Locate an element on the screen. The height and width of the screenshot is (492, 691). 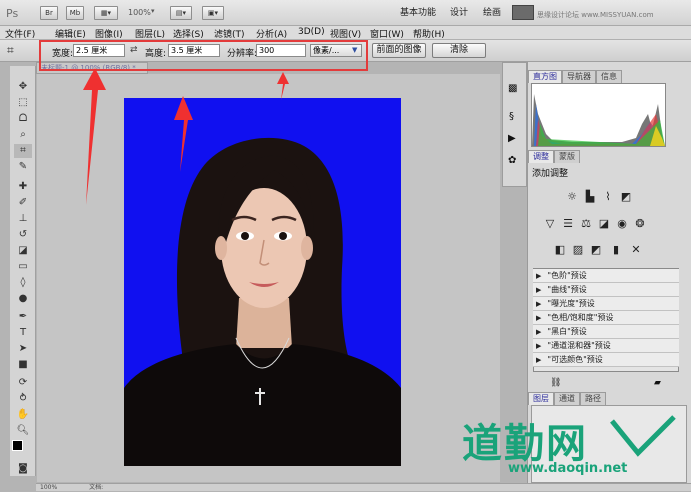
marquee-tool-icon: ⬚ is located at coordinates (23, 103).